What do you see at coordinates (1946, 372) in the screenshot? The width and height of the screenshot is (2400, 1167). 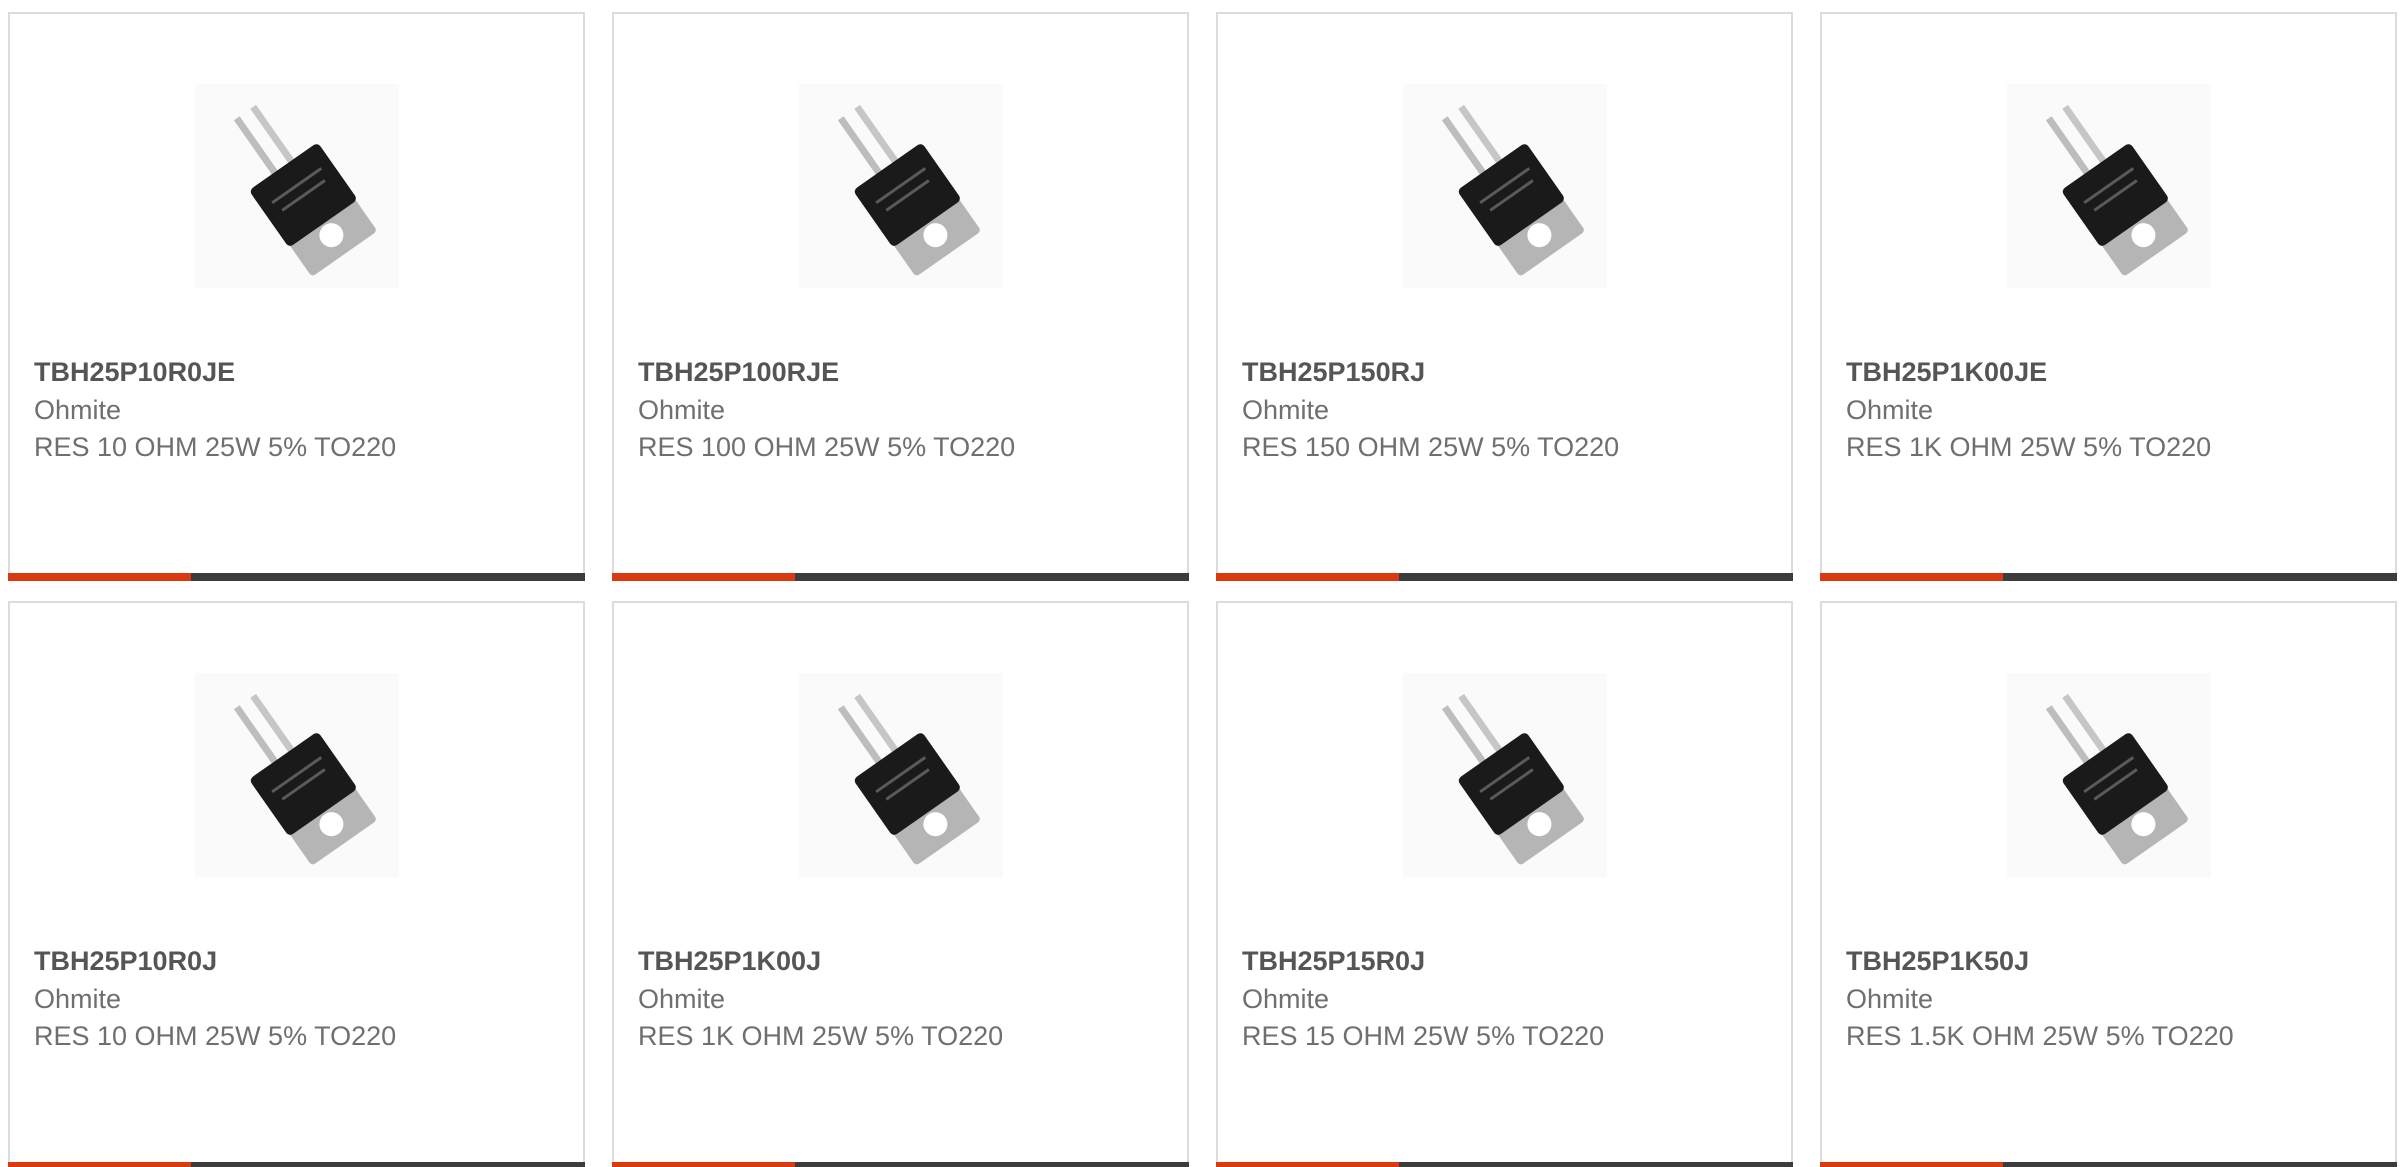 I see `part-number: TBH25P1K00JE` at bounding box center [1946, 372].